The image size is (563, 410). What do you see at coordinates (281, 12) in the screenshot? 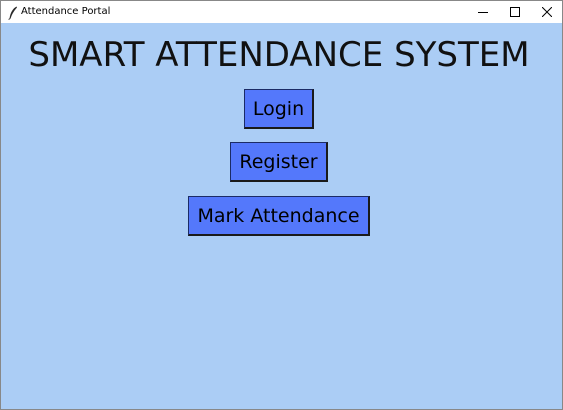
I see `title-bar: Attendance Portal` at bounding box center [281, 12].